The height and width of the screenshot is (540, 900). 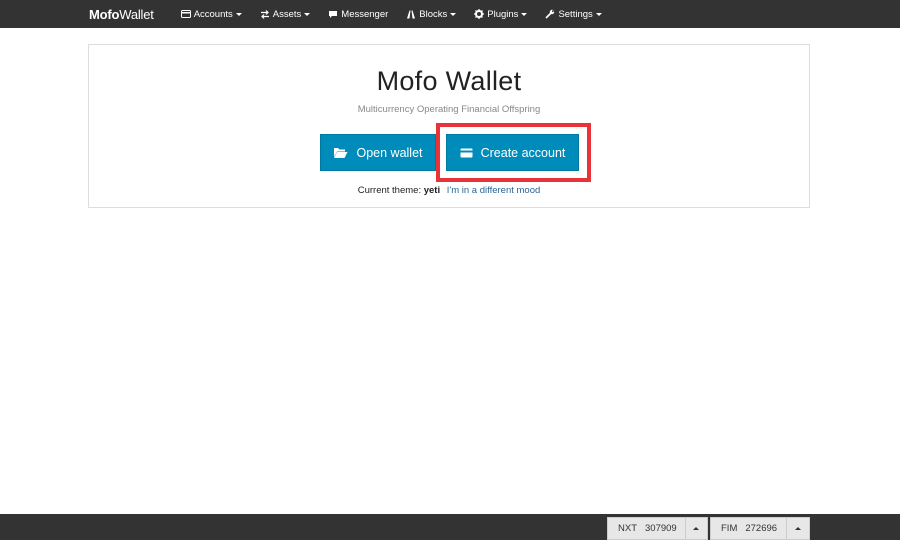 I want to click on fim-name: FIM, so click(x=729, y=528).